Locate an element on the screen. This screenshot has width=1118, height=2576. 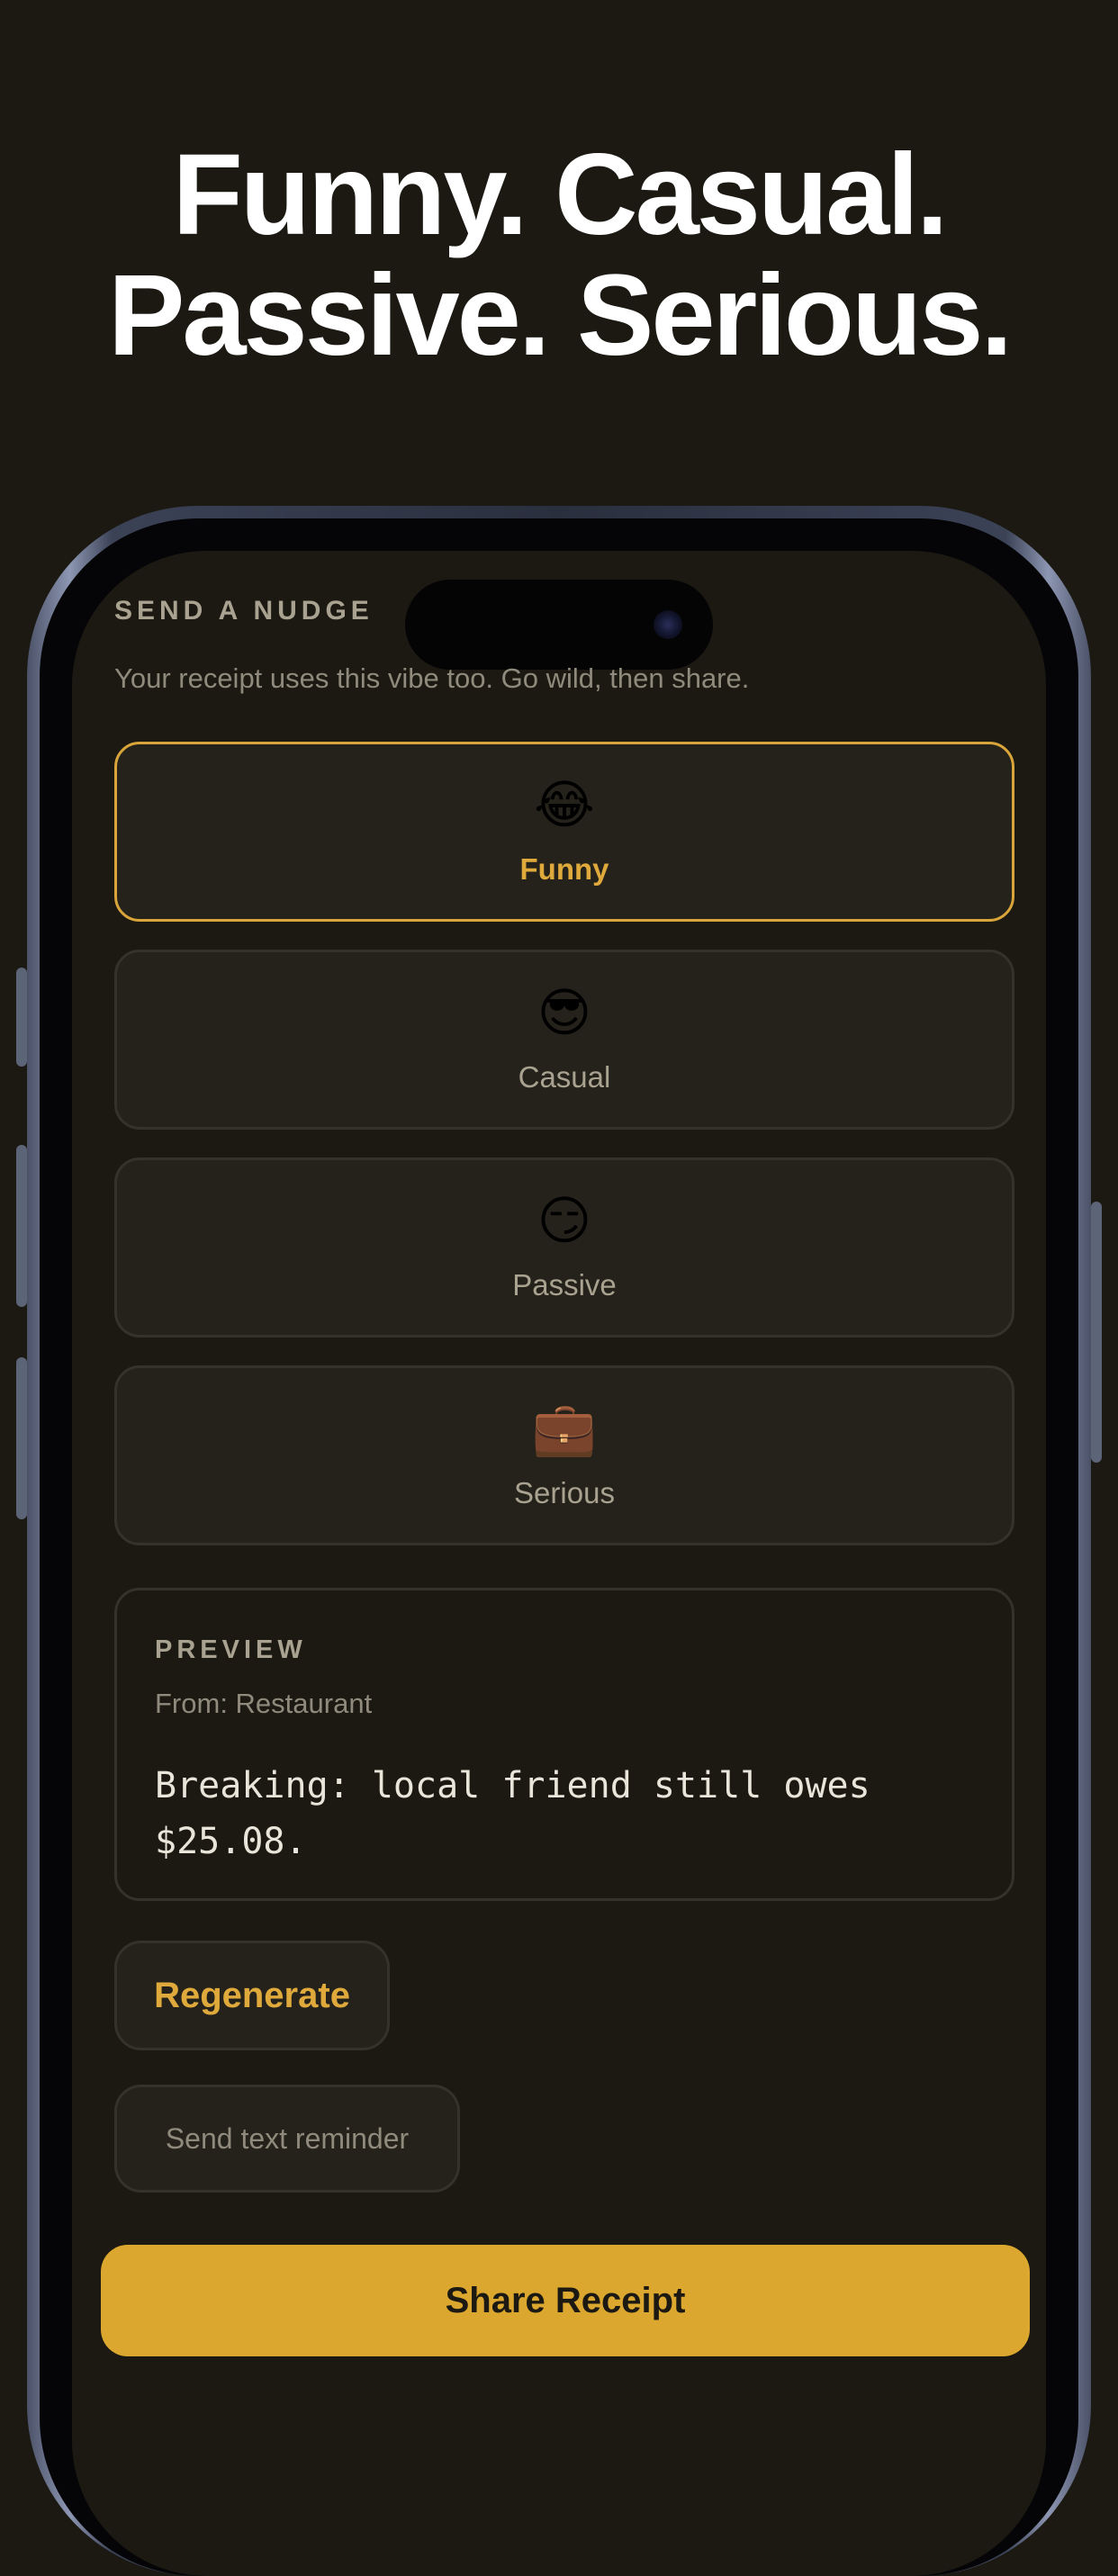
sunglasses-emoji-icon: 😎 is located at coordinates (564, 1013).